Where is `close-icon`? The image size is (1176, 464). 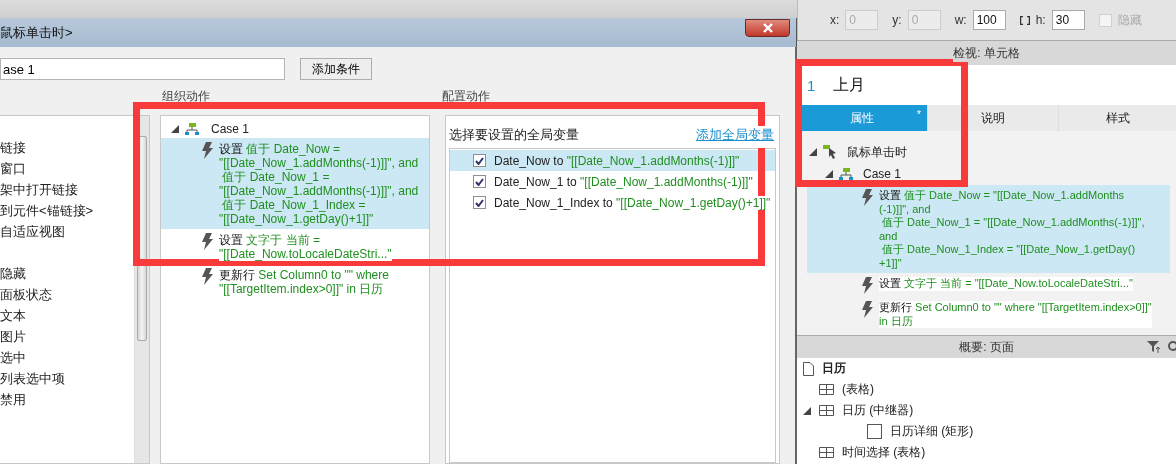
close-icon is located at coordinates (767, 27).